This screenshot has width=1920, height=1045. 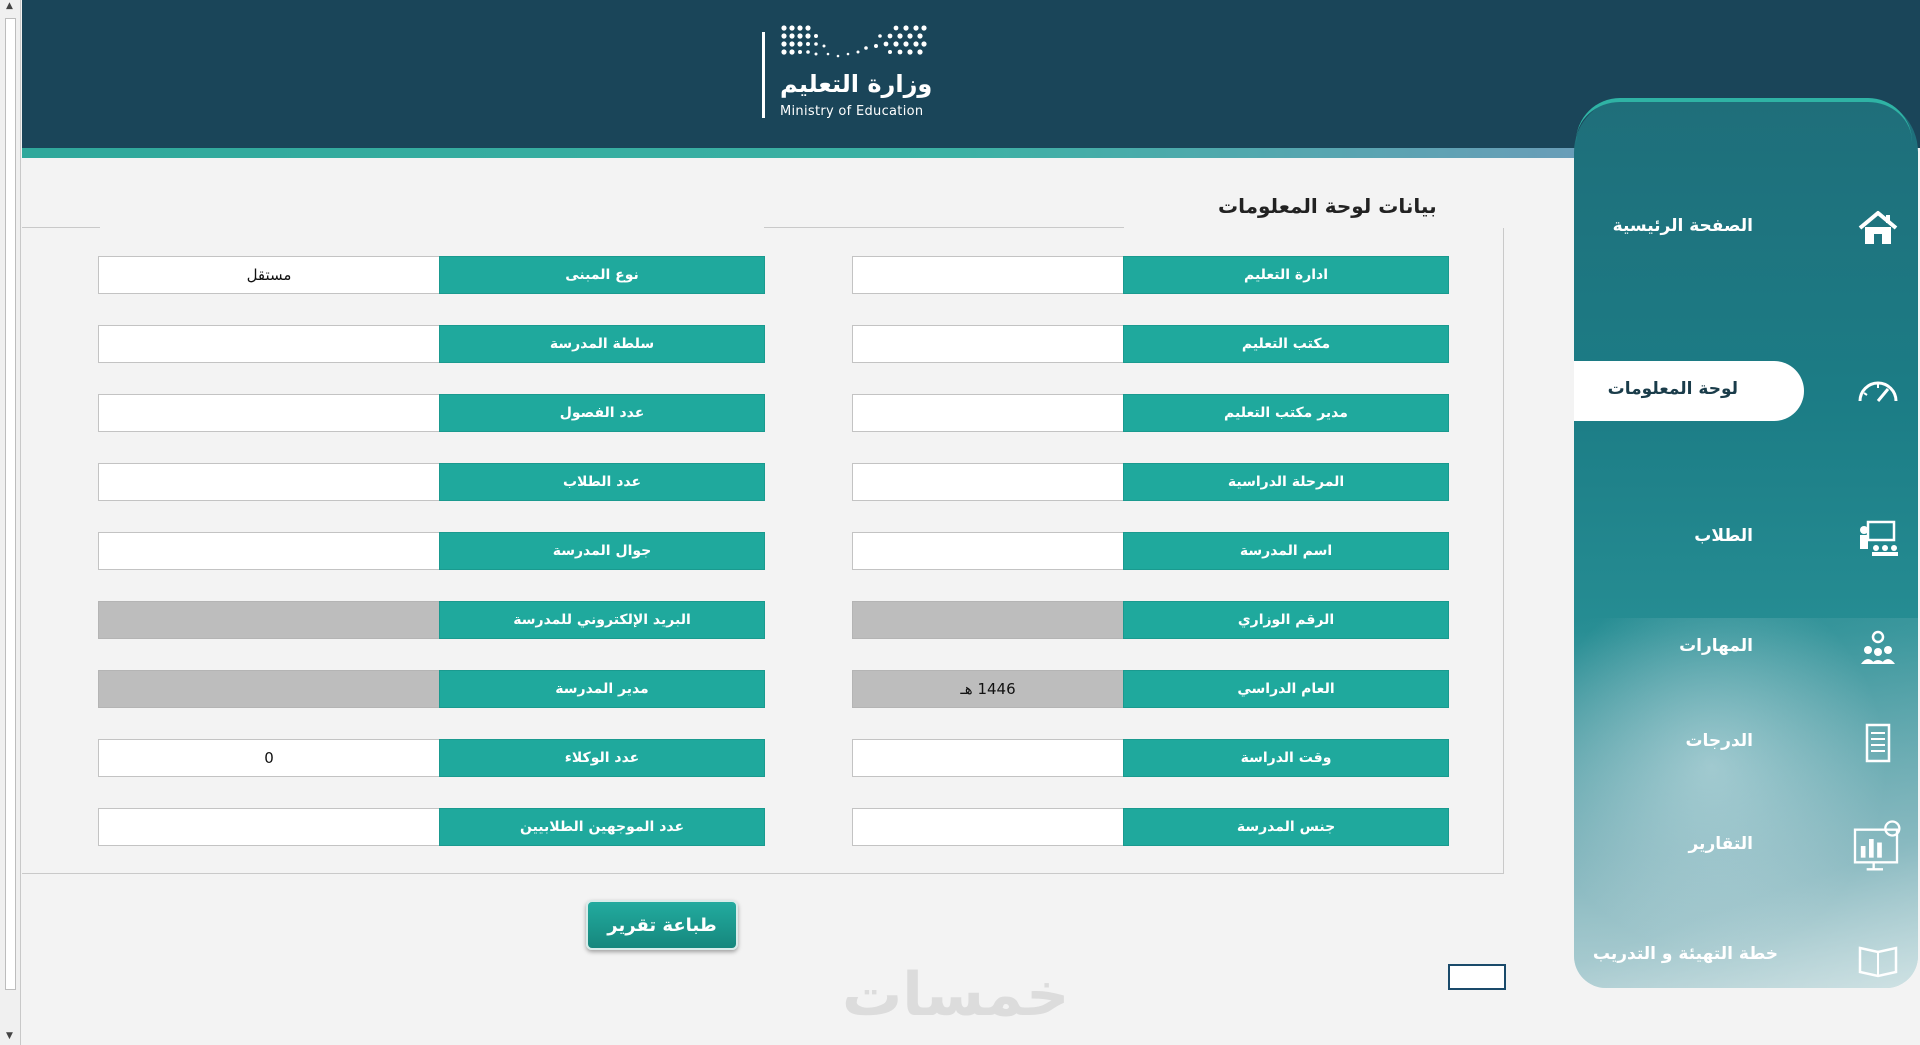 What do you see at coordinates (1720, 844) in the screenshot?
I see `sidebar-item-label: التقارير` at bounding box center [1720, 844].